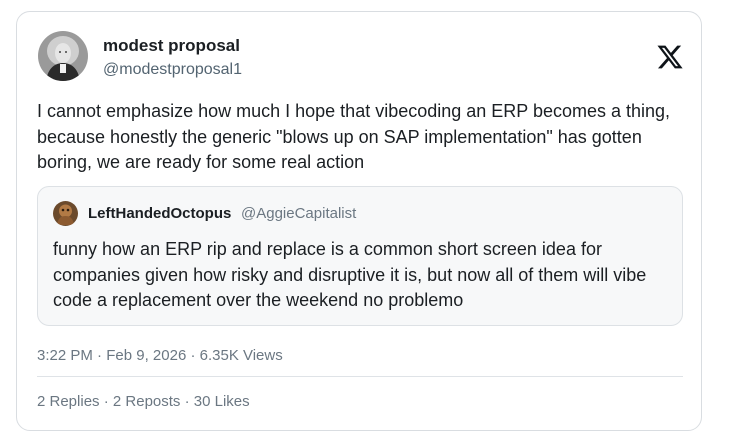  What do you see at coordinates (298, 213) in the screenshot?
I see `quoted-author-handle: @AggieCapitalist` at bounding box center [298, 213].